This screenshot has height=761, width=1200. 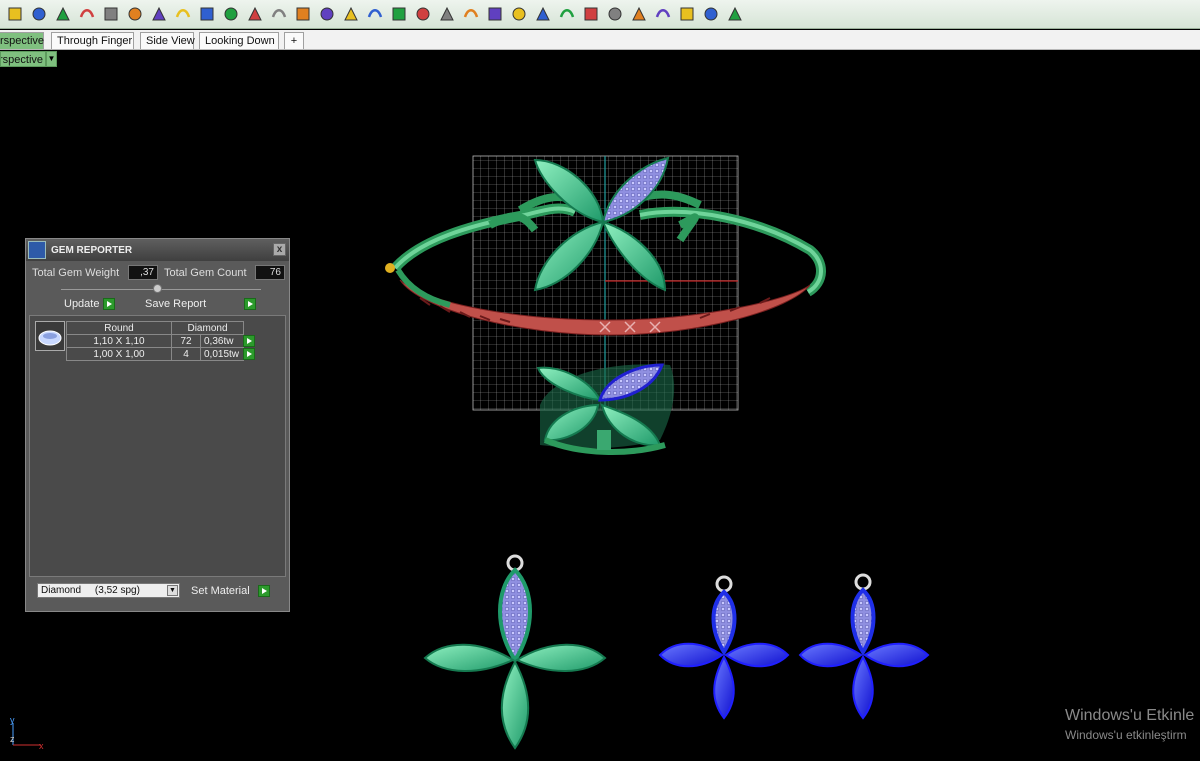 I want to click on rect-icon, so click(x=134, y=14).